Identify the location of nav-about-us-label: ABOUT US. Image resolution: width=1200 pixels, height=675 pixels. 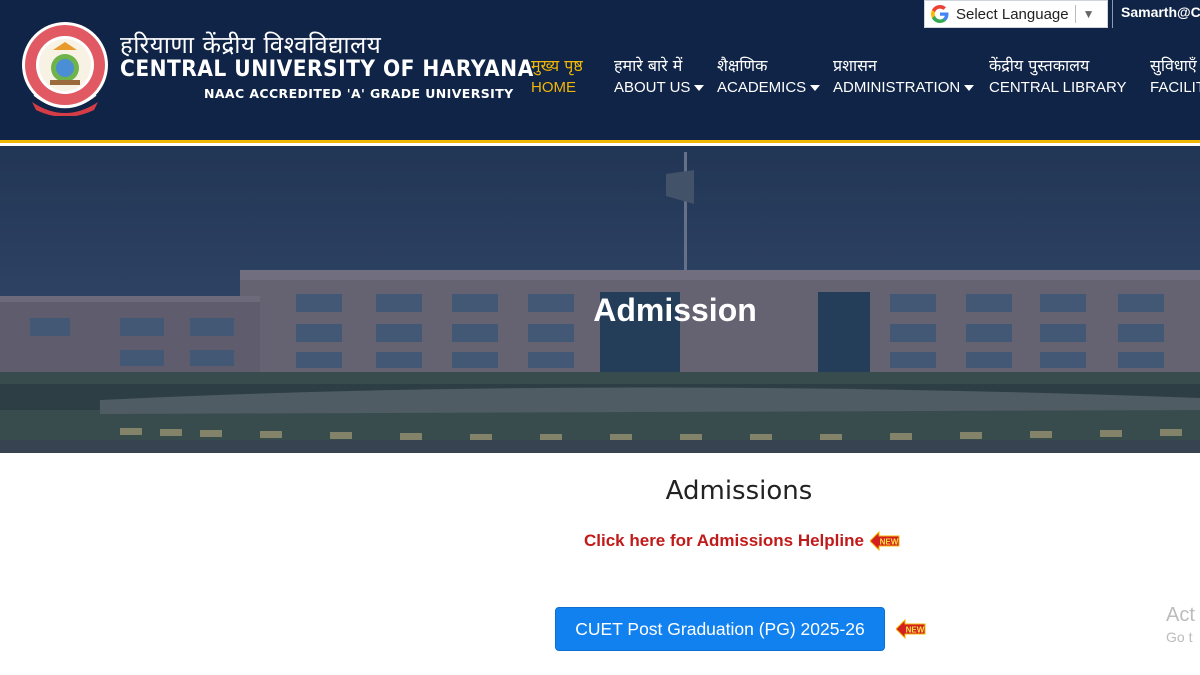
(652, 87).